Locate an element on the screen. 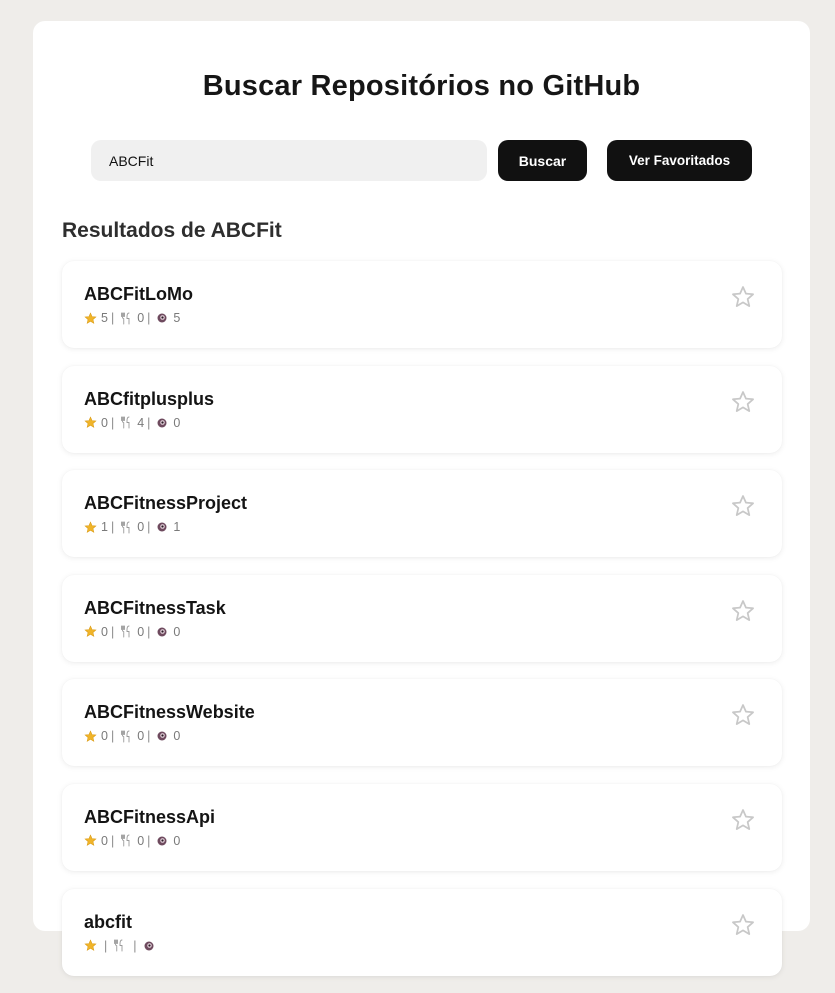 The height and width of the screenshot is (993, 835). repo-name: ABCFitnessTask is located at coordinates (155, 608).